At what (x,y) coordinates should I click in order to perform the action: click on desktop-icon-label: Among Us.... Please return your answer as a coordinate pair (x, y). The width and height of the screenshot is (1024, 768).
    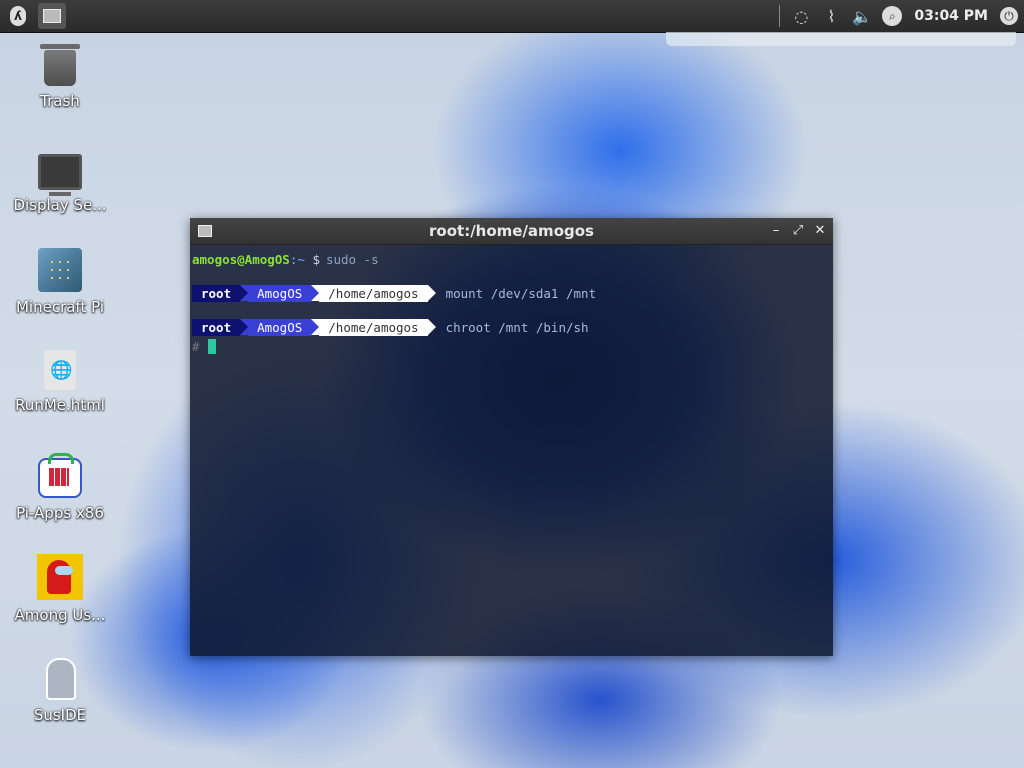
    Looking at the image, I should click on (60, 615).